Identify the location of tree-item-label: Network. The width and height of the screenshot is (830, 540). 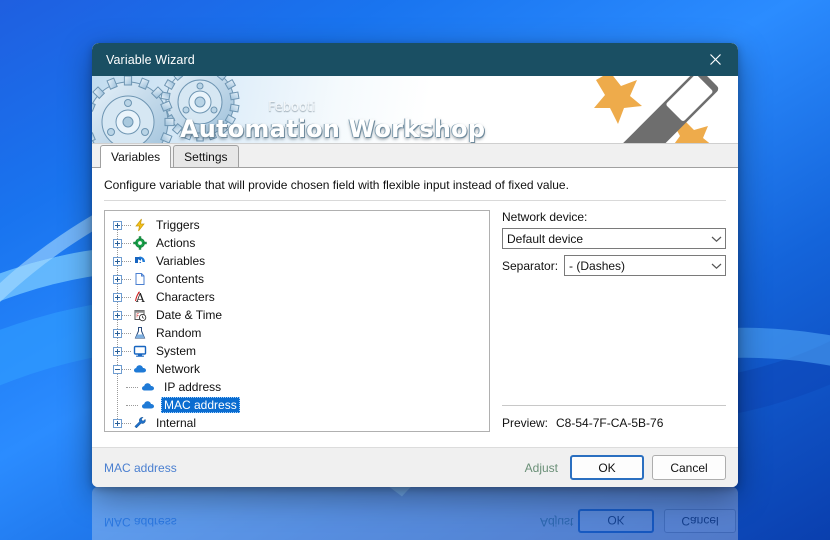
(178, 369).